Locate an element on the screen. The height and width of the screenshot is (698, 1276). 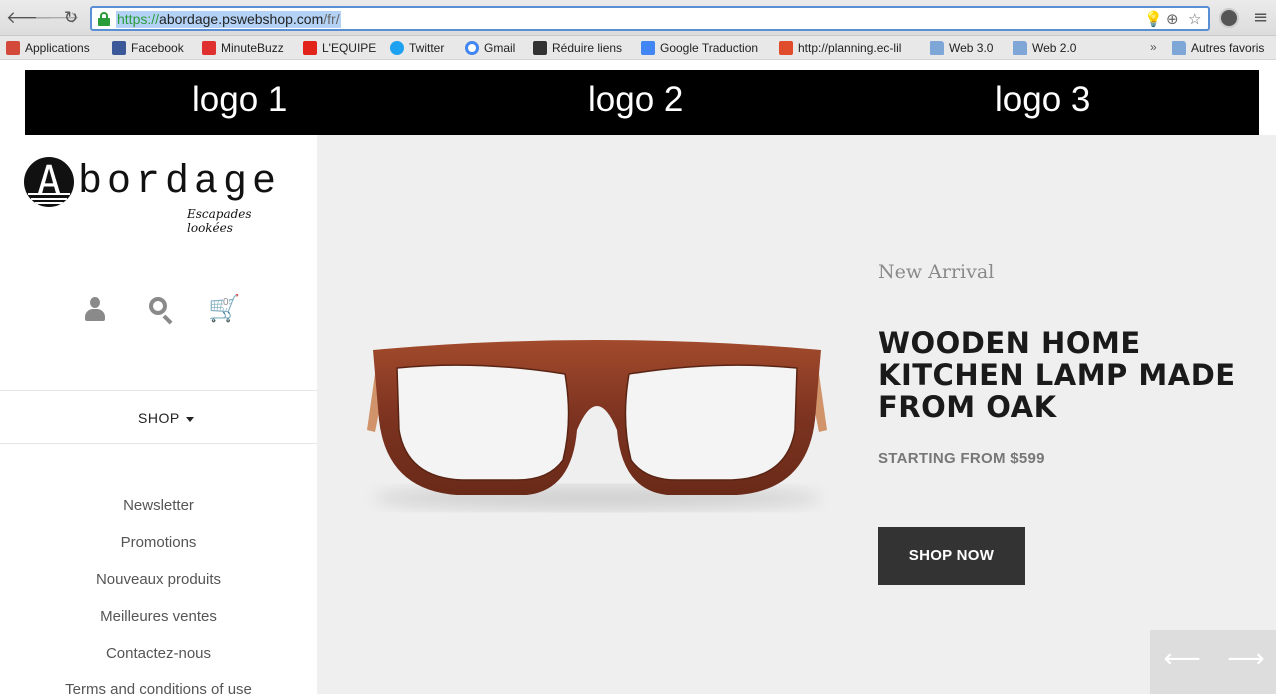
glasses-product-image is located at coordinates (597, 425).